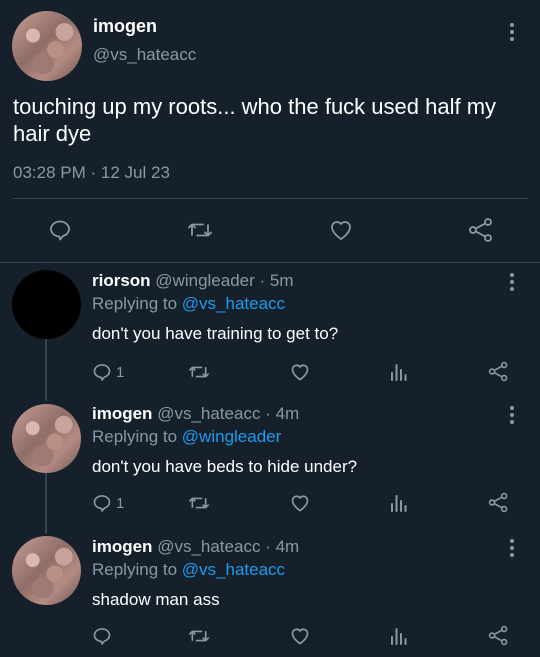 This screenshot has width=540, height=657. I want to click on reply-header: riorson @wingleader · 5m, so click(193, 281).